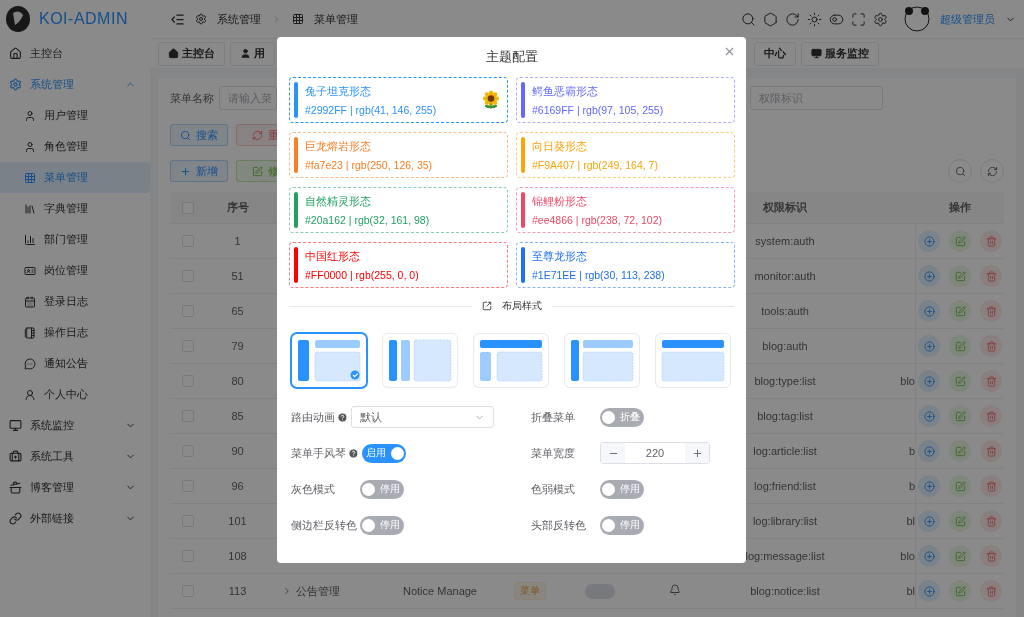 The image size is (1024, 617). I want to click on table-cell: monitor:auth, so click(785, 276).